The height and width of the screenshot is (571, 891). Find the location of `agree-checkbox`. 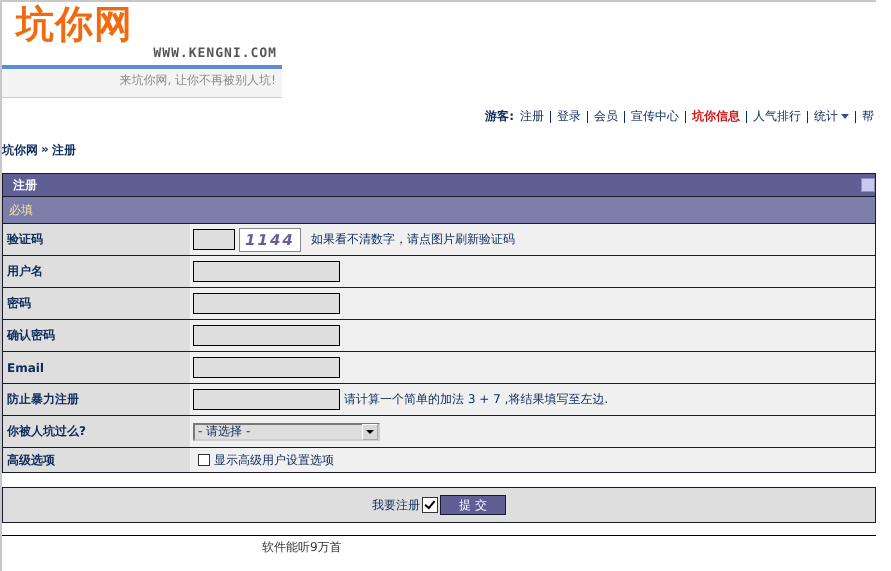

agree-checkbox is located at coordinates (430, 505).